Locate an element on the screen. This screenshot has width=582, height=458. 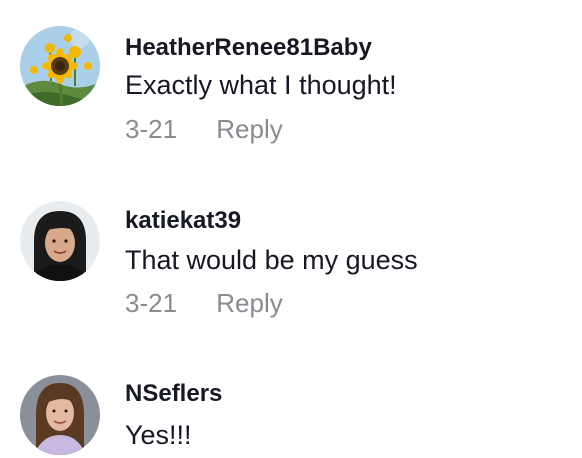
comment-username: HeatherRenee81Baby is located at coordinates (248, 48).